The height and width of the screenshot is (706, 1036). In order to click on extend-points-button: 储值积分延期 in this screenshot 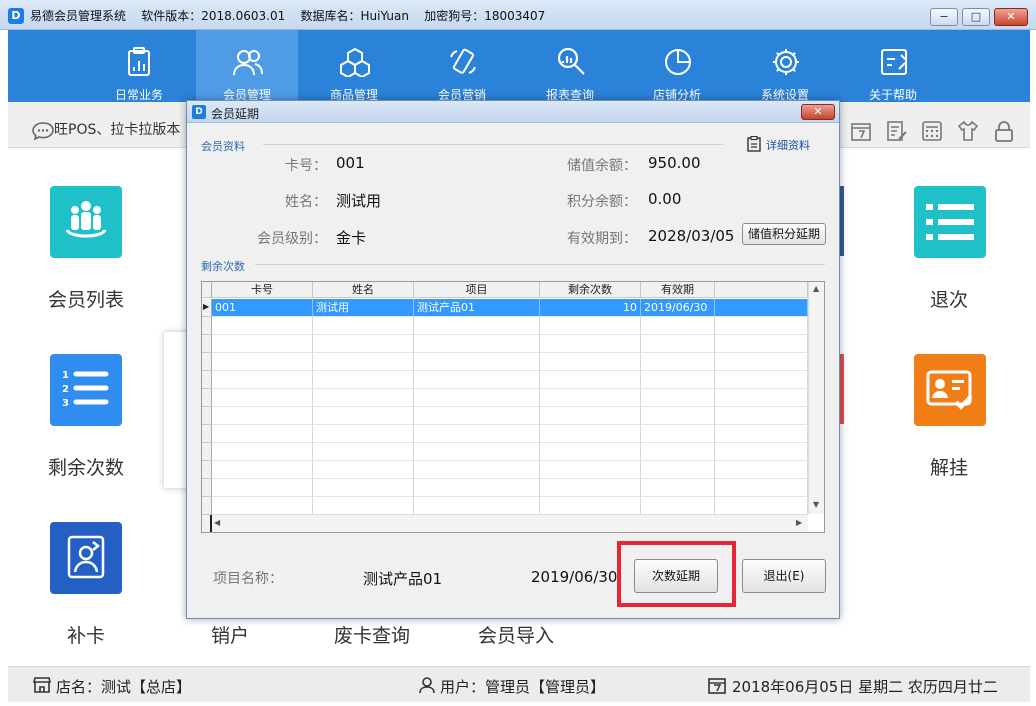, I will do `click(784, 234)`.